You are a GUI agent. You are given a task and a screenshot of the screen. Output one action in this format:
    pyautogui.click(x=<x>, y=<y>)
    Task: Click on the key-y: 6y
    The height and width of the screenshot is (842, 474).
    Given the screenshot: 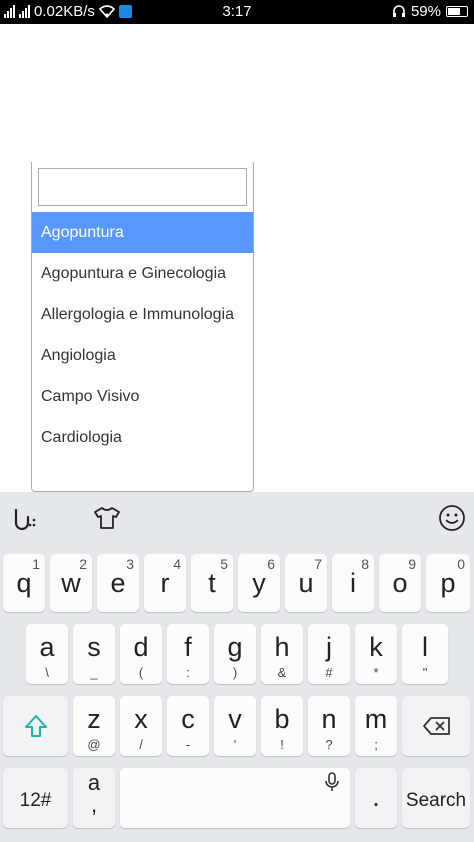 What is the action you would take?
    pyautogui.click(x=259, y=583)
    